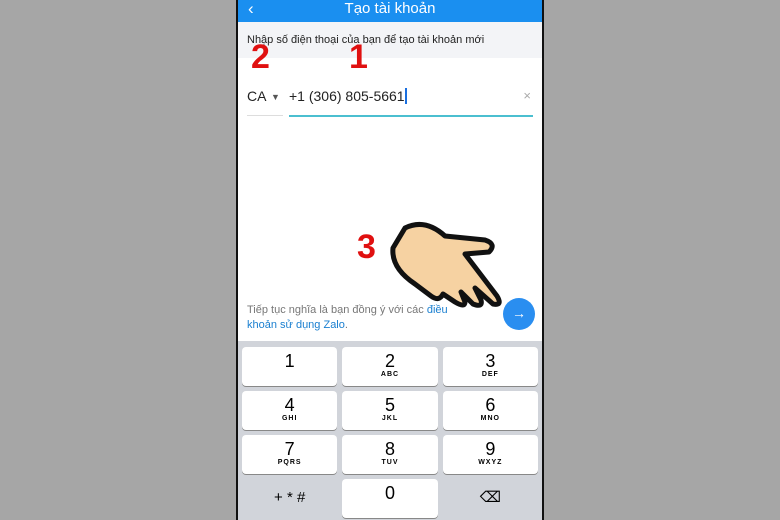  I want to click on backspace-key: ⌫, so click(490, 498).